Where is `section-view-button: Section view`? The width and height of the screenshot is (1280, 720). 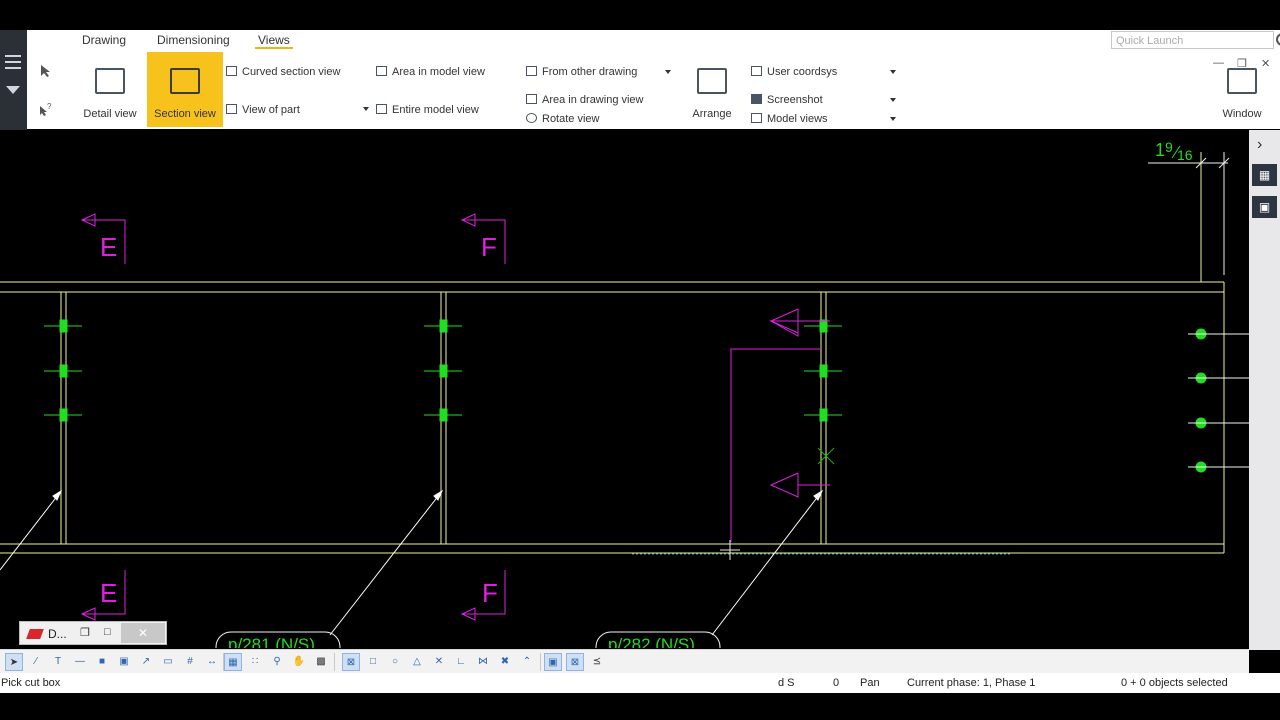
section-view-button: Section view is located at coordinates (185, 89).